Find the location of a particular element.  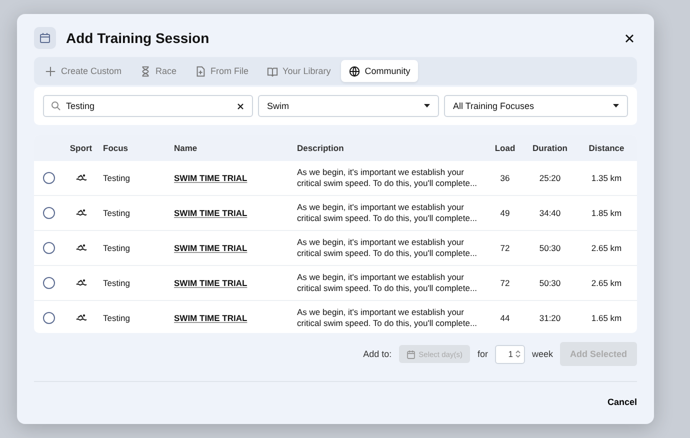

cancel-button: Cancel is located at coordinates (622, 402).